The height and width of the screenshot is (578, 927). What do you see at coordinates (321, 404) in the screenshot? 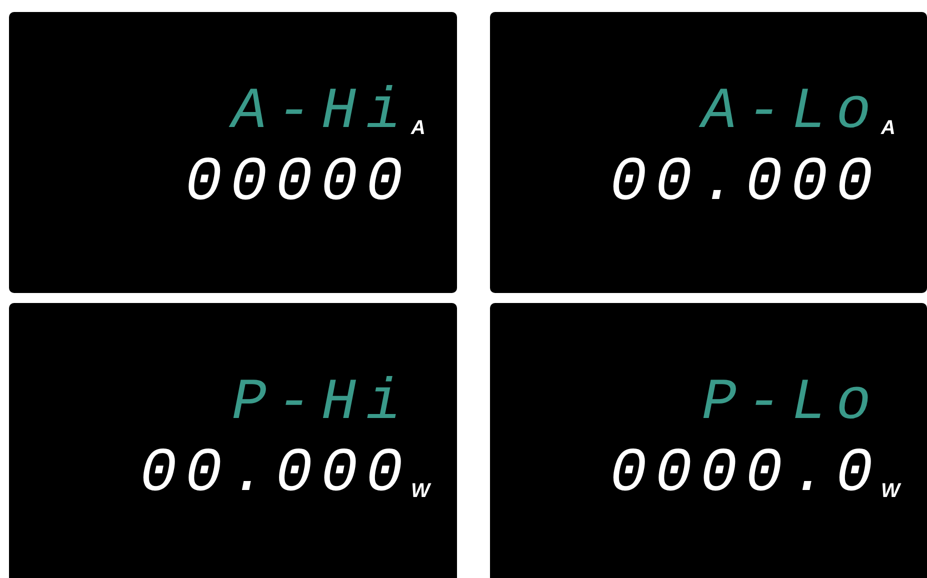
I see `mode-label: P-Hi` at bounding box center [321, 404].